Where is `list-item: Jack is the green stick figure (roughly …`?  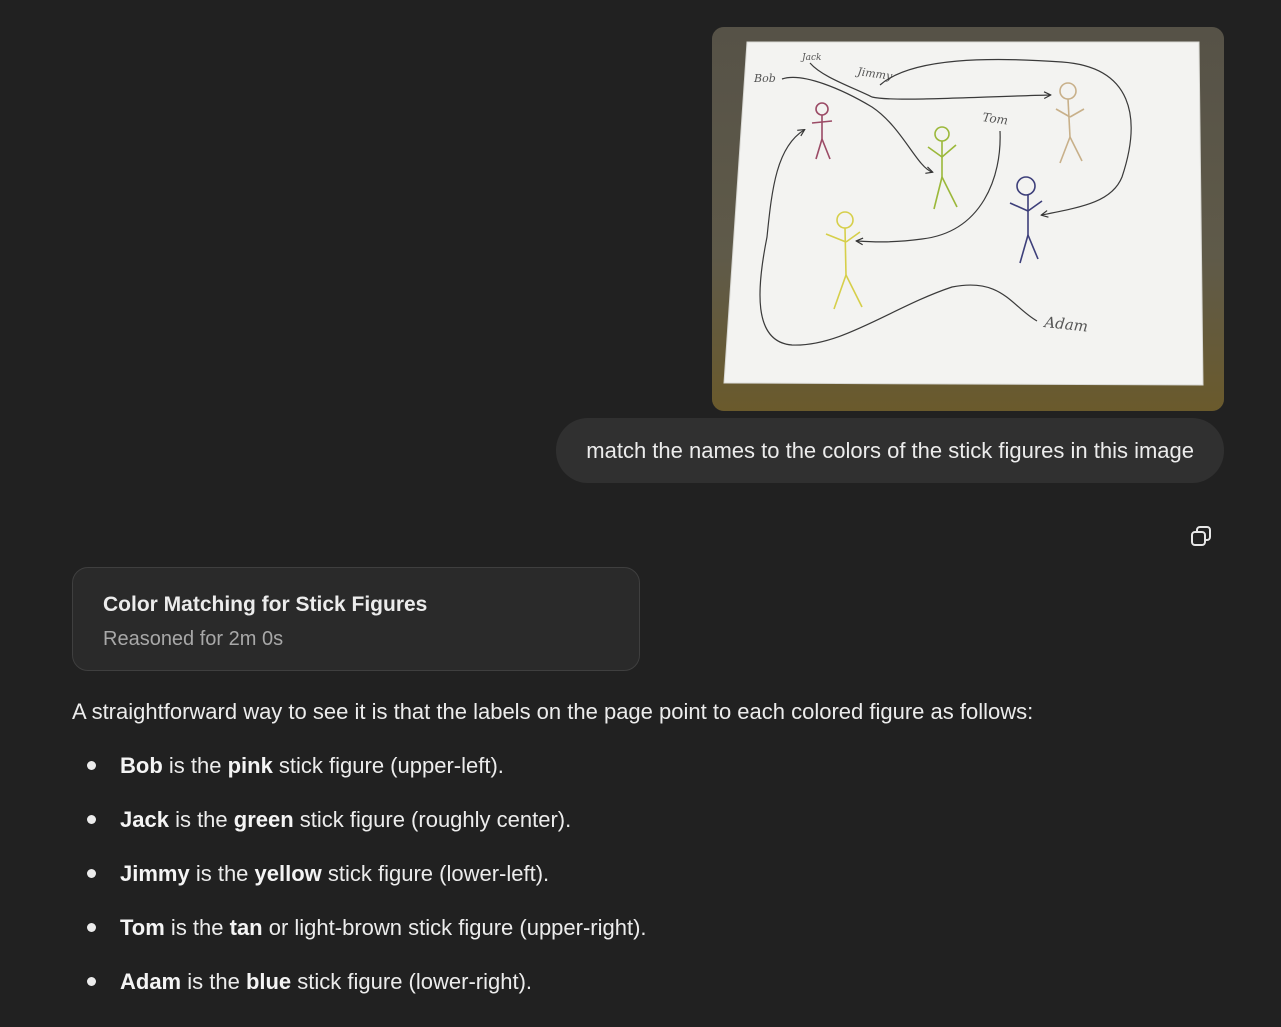 list-item: Jack is the green stick figure (roughly … is located at coordinates (359, 829).